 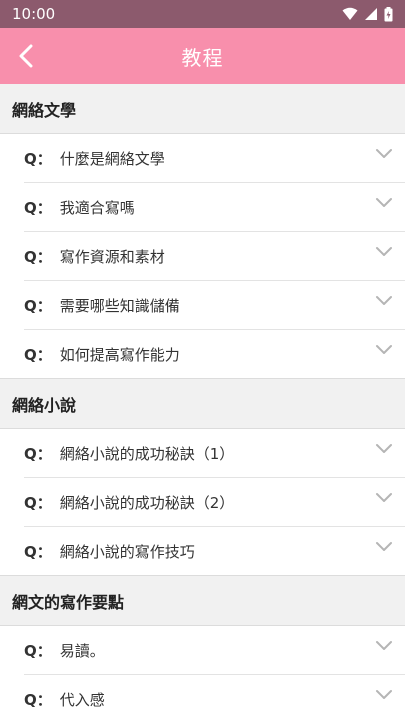 What do you see at coordinates (202, 207) in the screenshot?
I see `faq-item: Q： 我適合寫嗎` at bounding box center [202, 207].